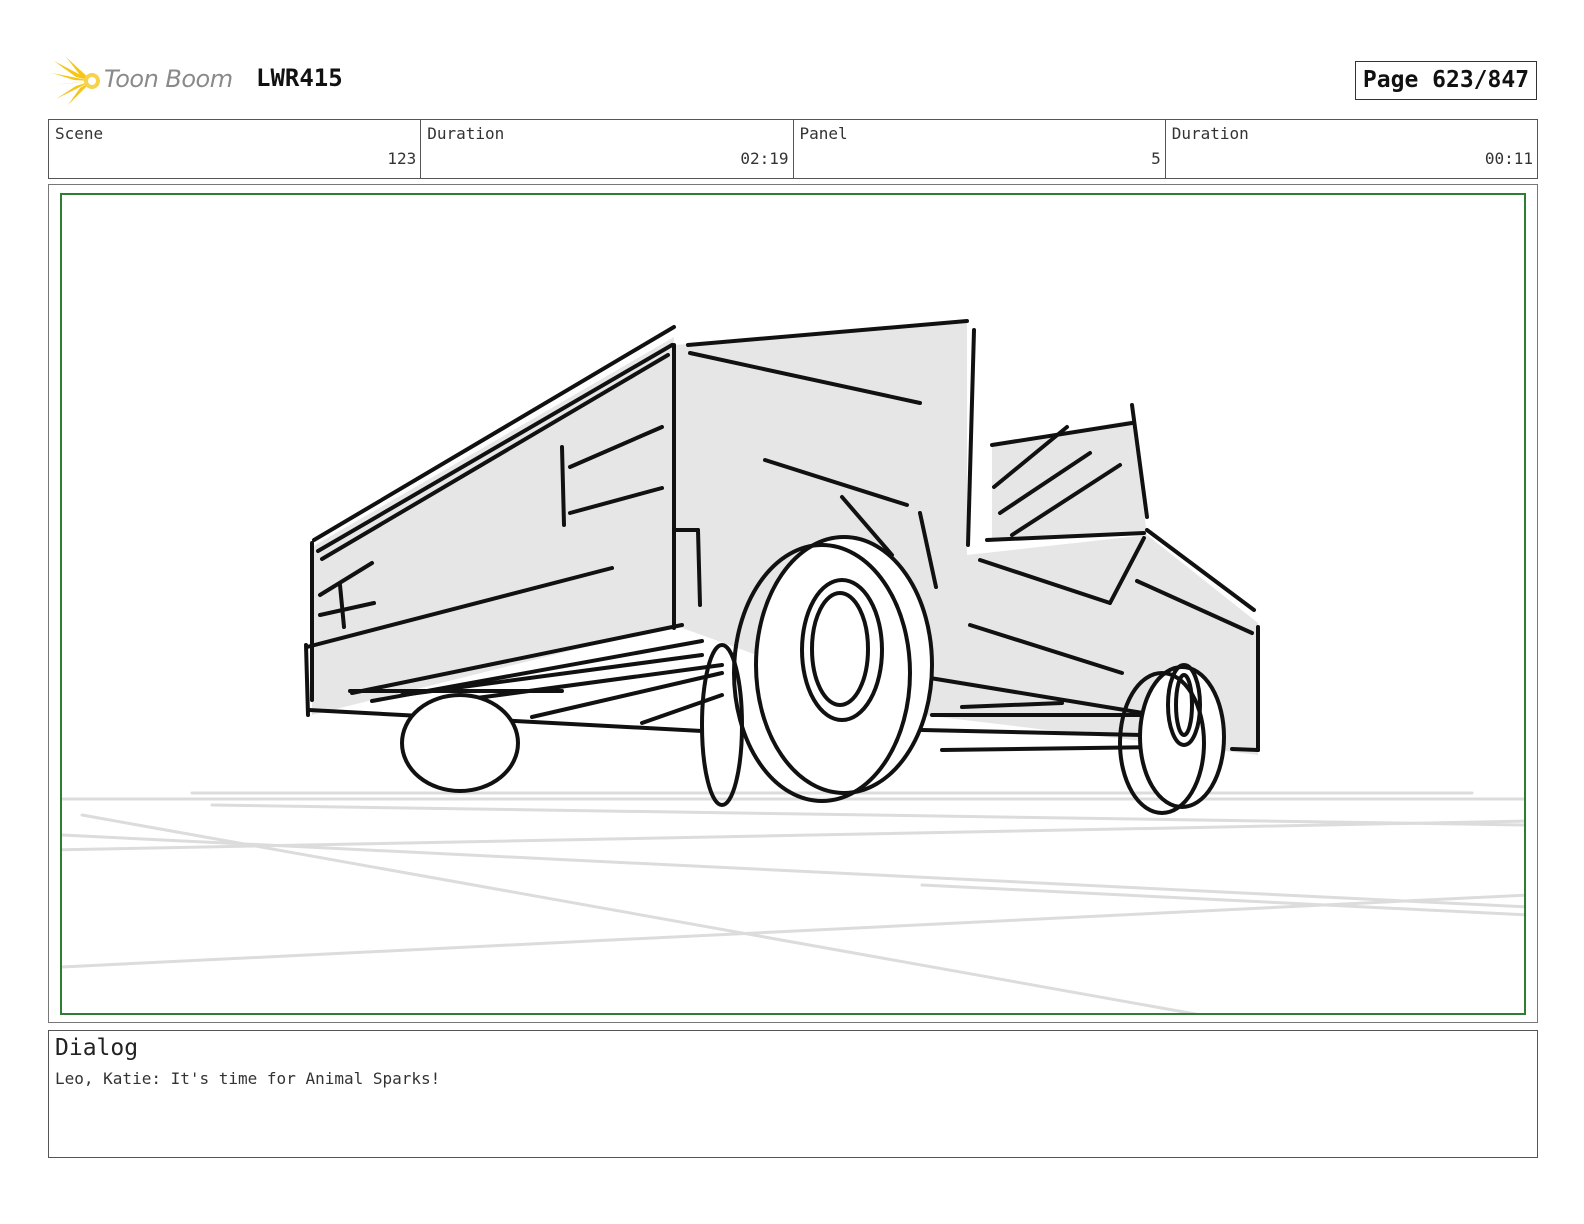 The width and height of the screenshot is (1584, 1224). Describe the element at coordinates (168, 79) in the screenshot. I see `logo-text: Toon Boom` at that location.